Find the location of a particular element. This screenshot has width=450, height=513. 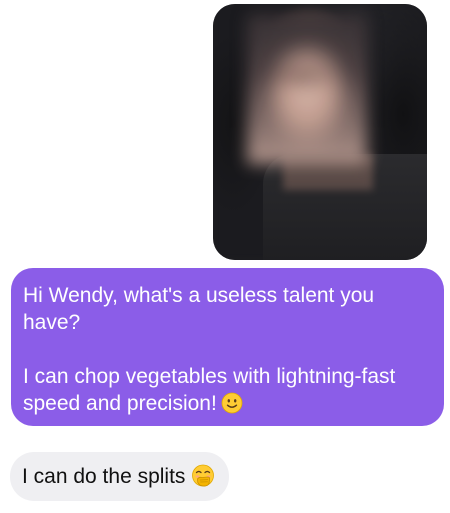

photo-face-blur is located at coordinates (307, 89).